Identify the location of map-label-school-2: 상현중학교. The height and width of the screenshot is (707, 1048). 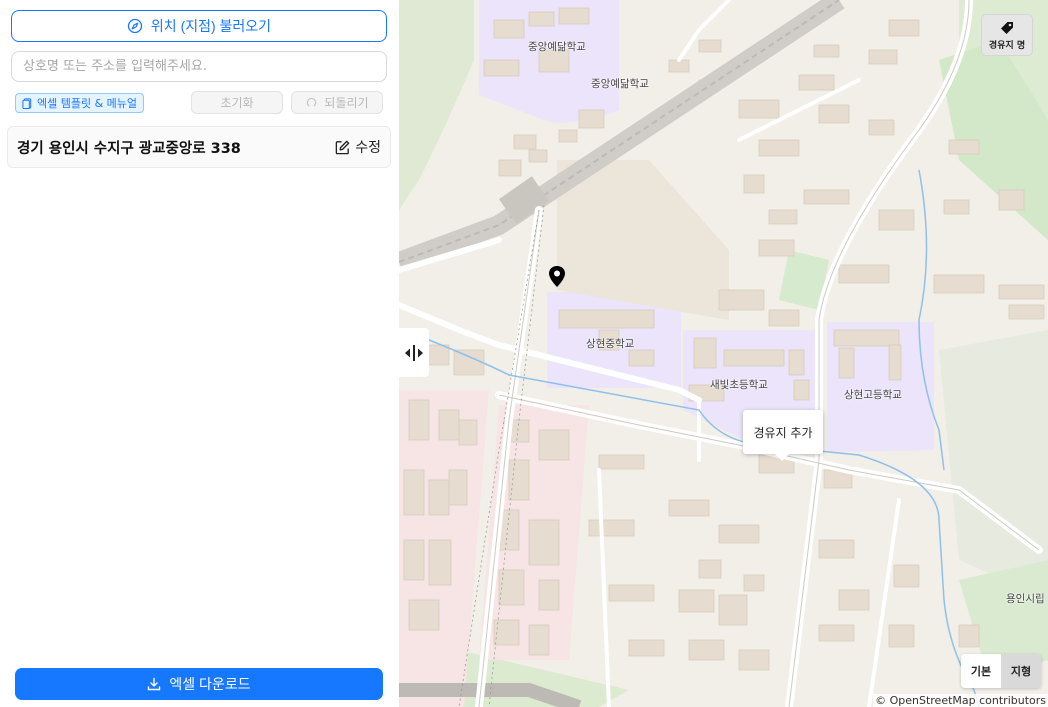
(610, 344).